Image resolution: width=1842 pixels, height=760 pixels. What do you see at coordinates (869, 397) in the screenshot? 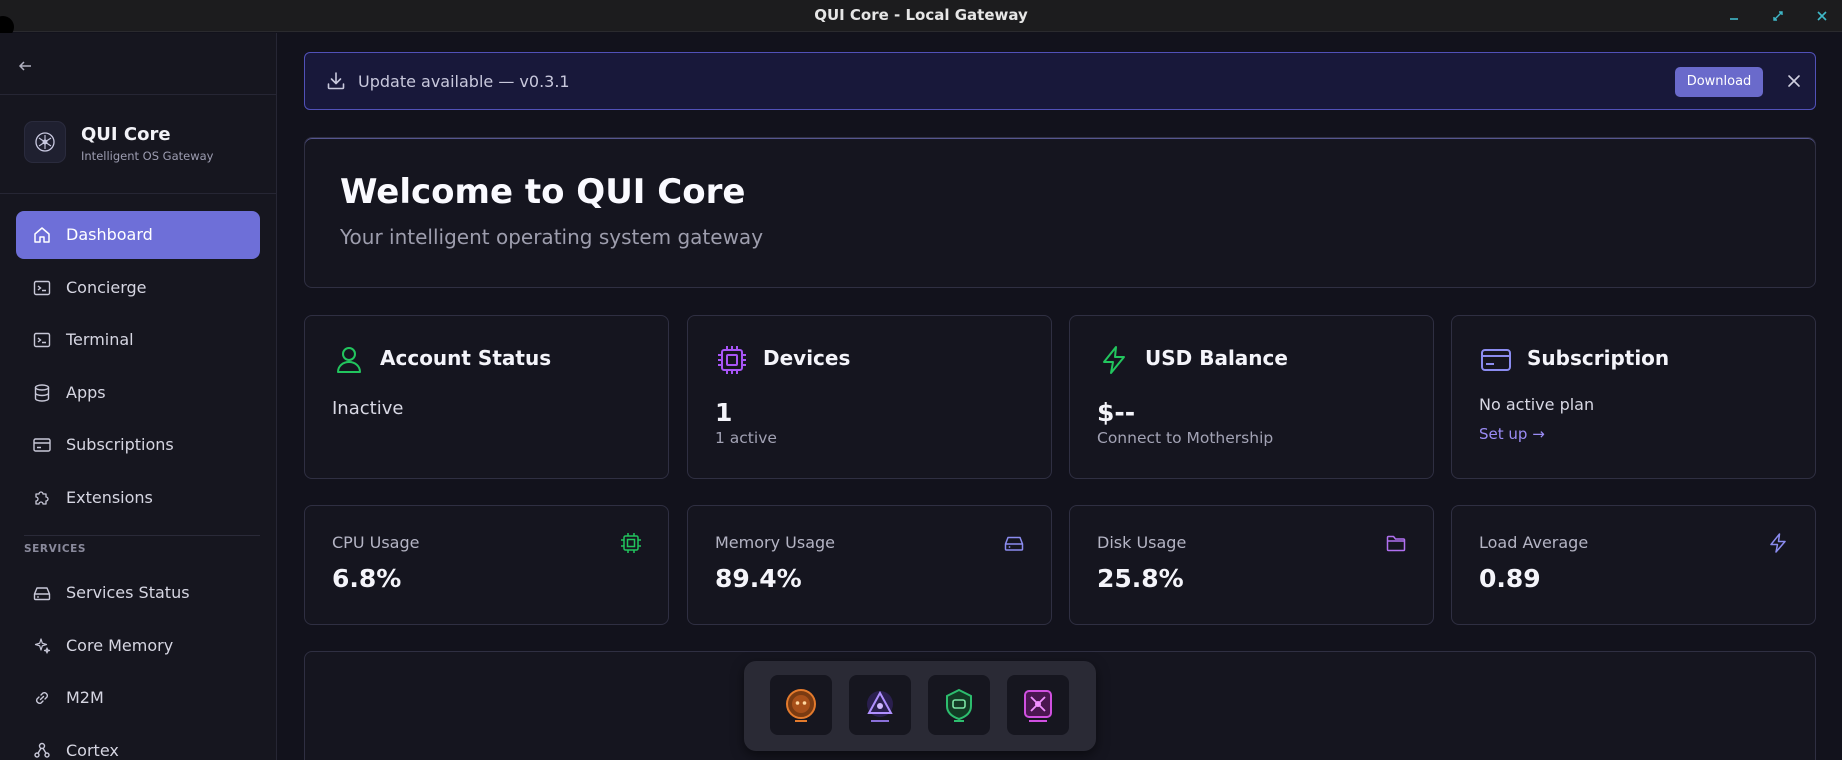
I see `devices-card: Devices 1 1 active` at bounding box center [869, 397].